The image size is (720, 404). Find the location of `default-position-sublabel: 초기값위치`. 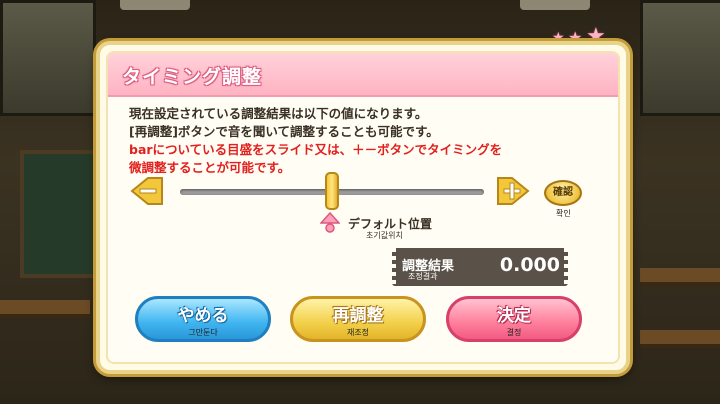

default-position-sublabel: 초기값위치 is located at coordinates (384, 235).